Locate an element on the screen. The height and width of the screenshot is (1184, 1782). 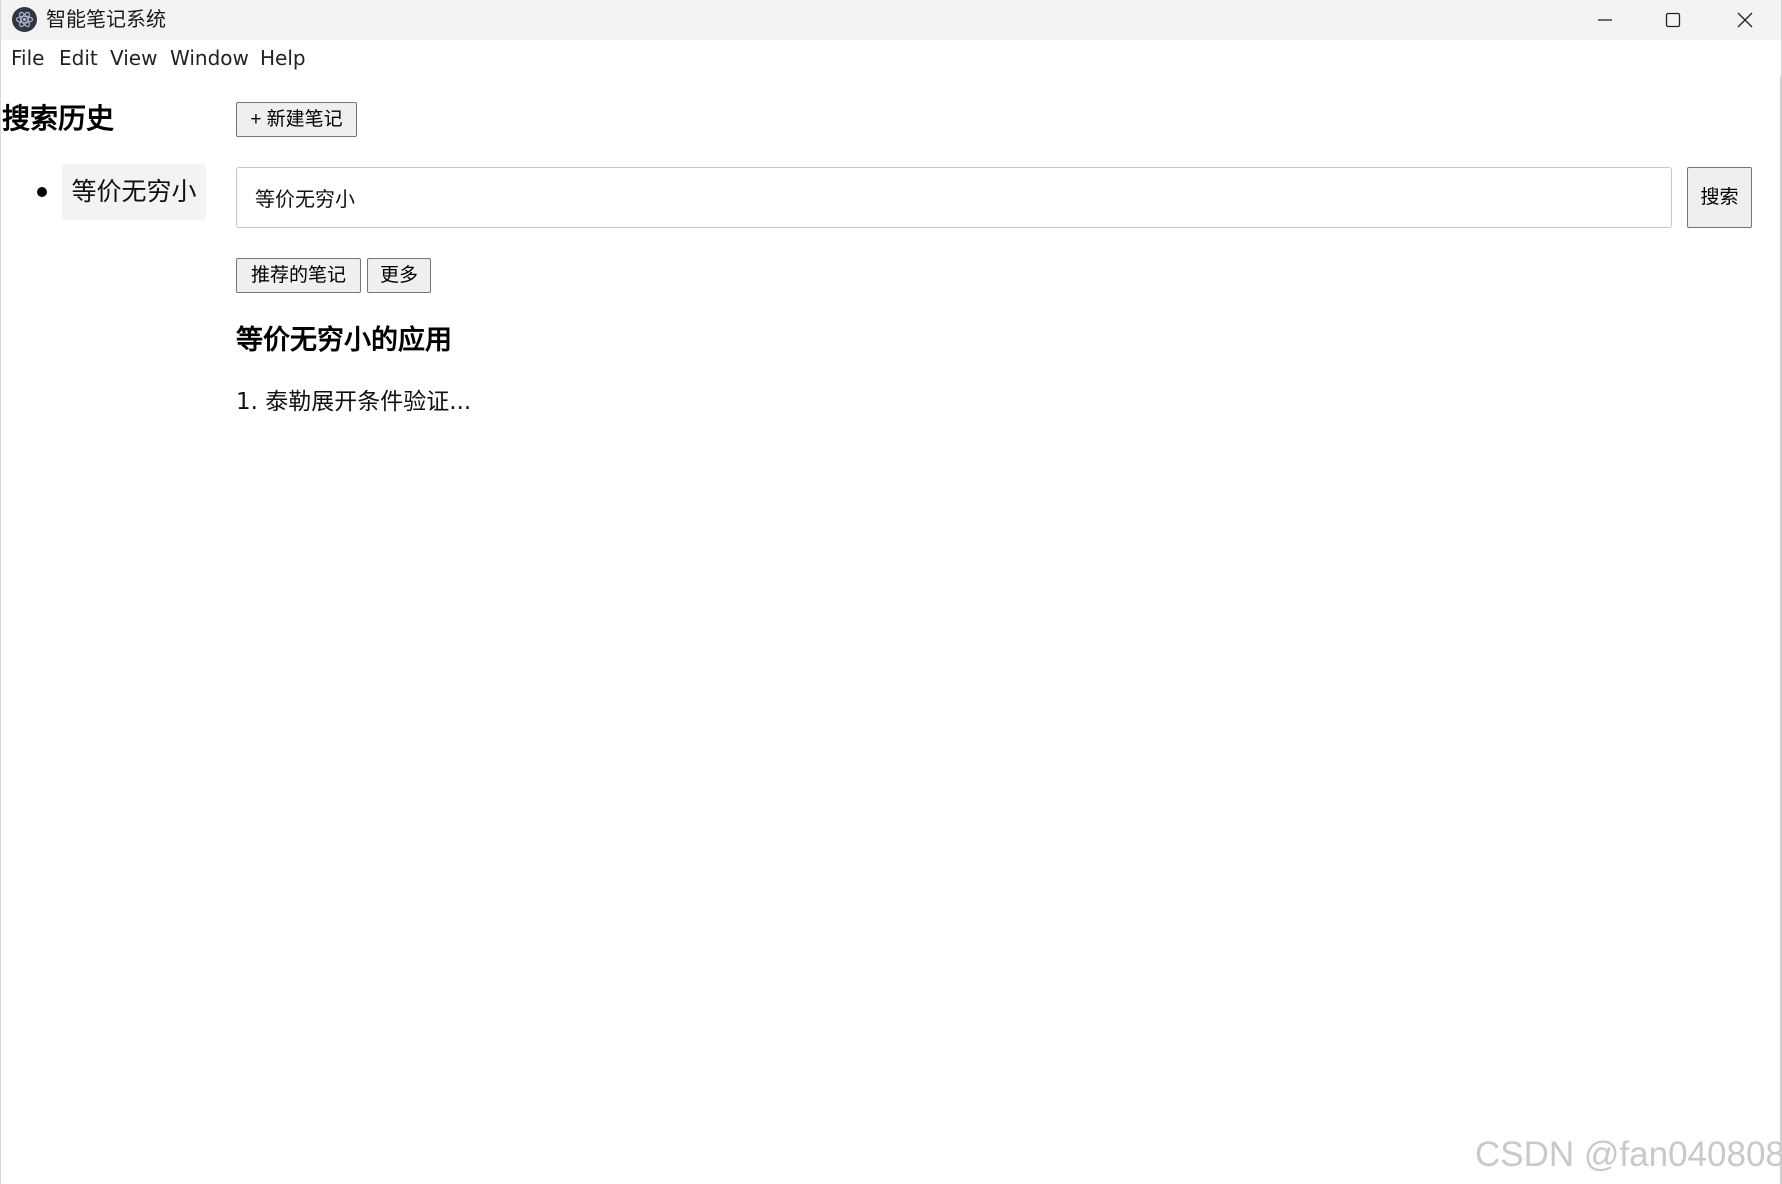
maximize-button is located at coordinates (1673, 20).